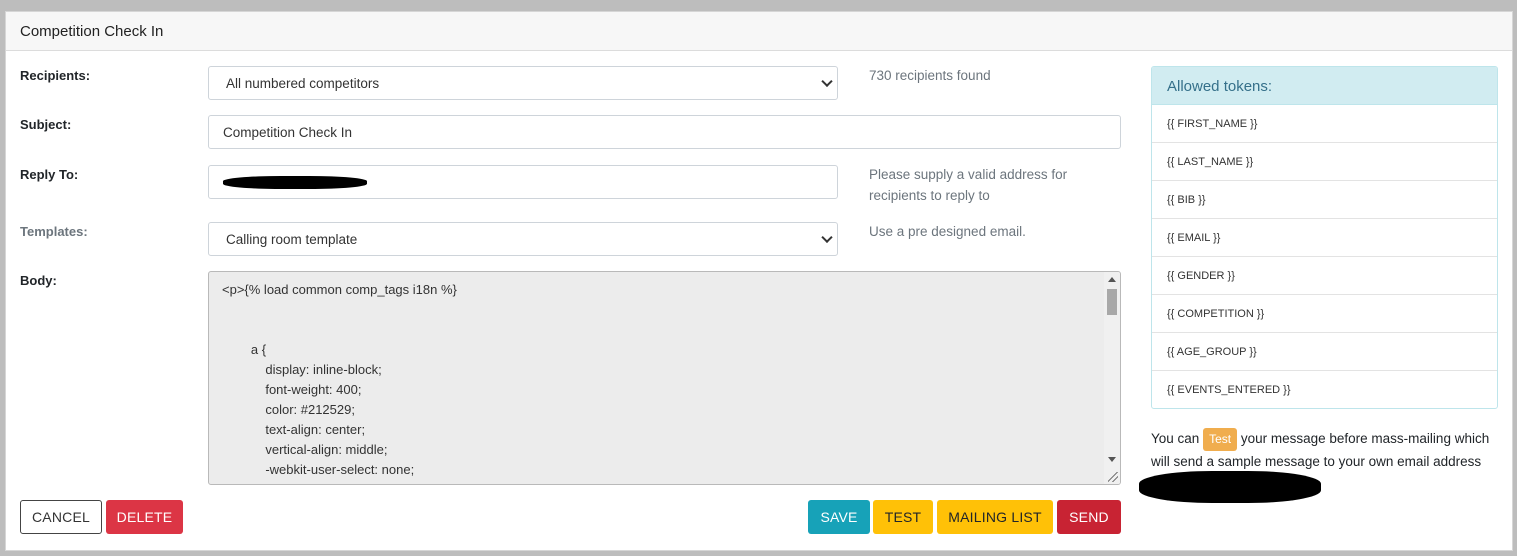  What do you see at coordinates (839, 517) in the screenshot?
I see `save-button: SAVE` at bounding box center [839, 517].